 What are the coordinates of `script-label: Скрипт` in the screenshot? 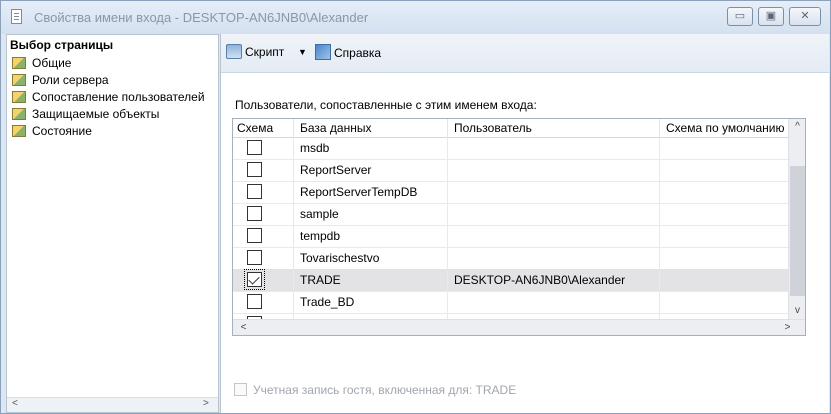 It's located at (265, 52).